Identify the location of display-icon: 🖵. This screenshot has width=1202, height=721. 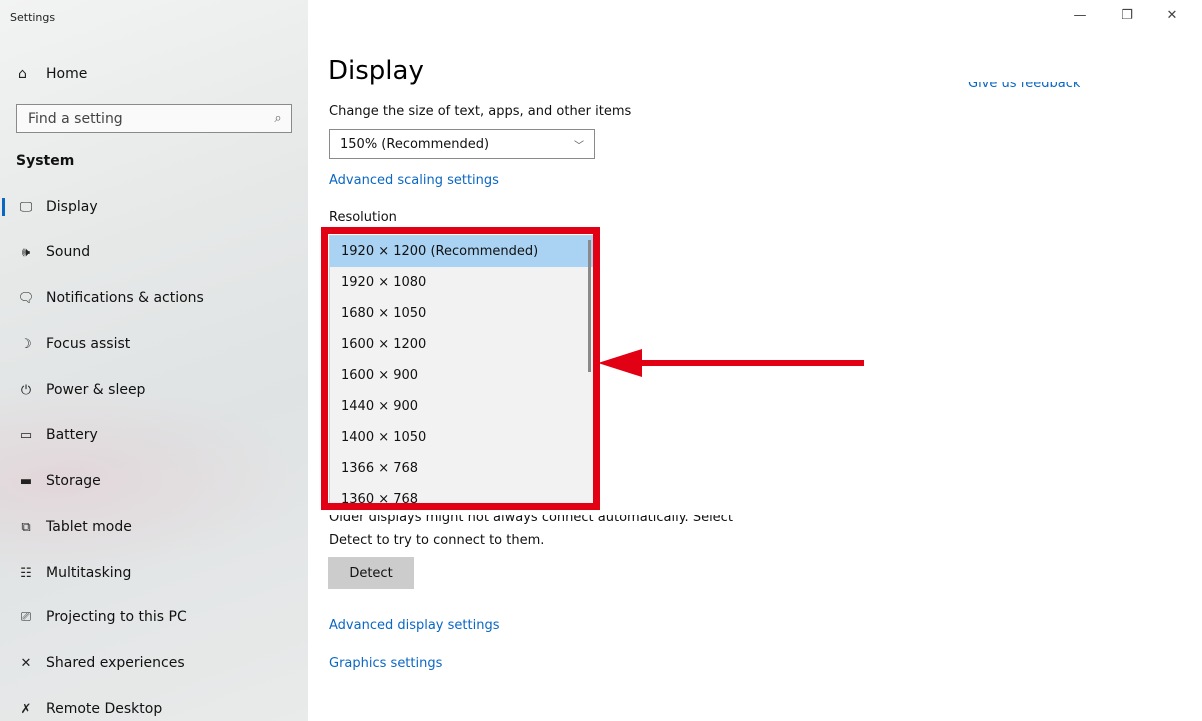
(26, 207).